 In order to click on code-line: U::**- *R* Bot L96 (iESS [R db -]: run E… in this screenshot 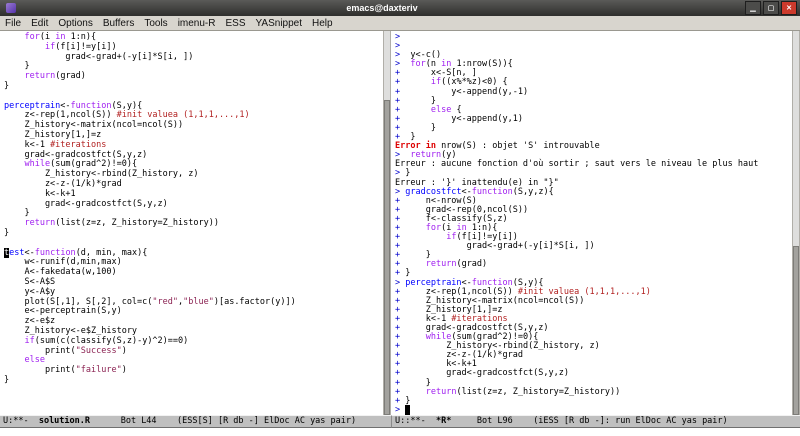, I will do `click(561, 421)`.